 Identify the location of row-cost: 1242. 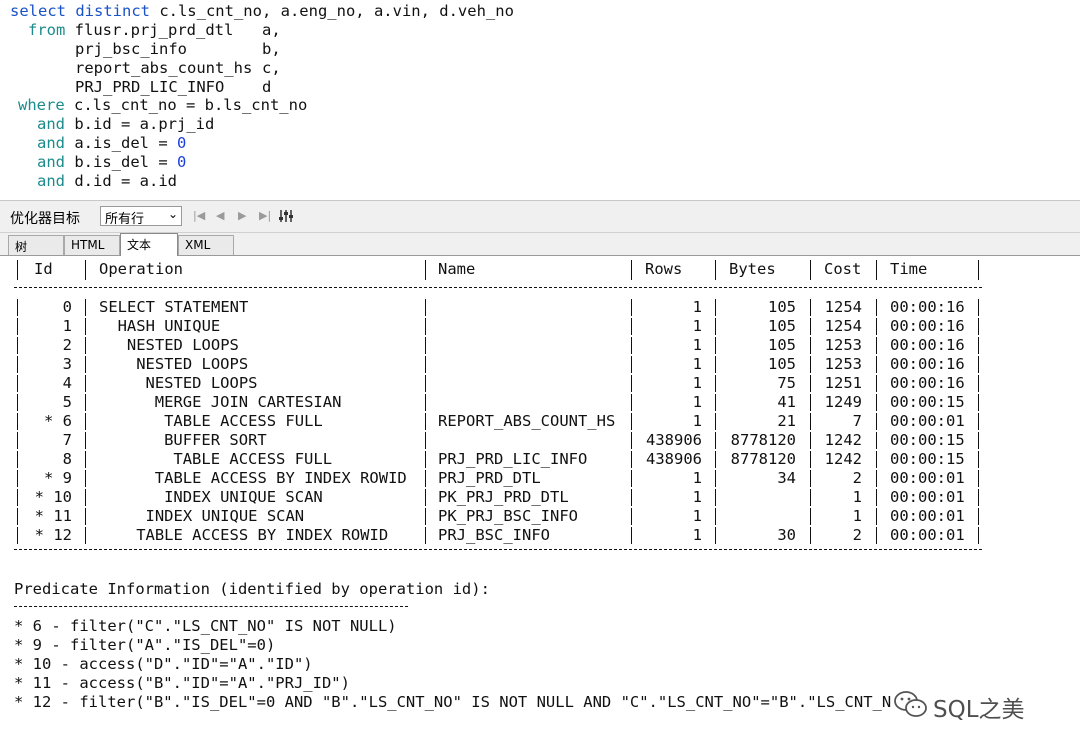
(843, 440).